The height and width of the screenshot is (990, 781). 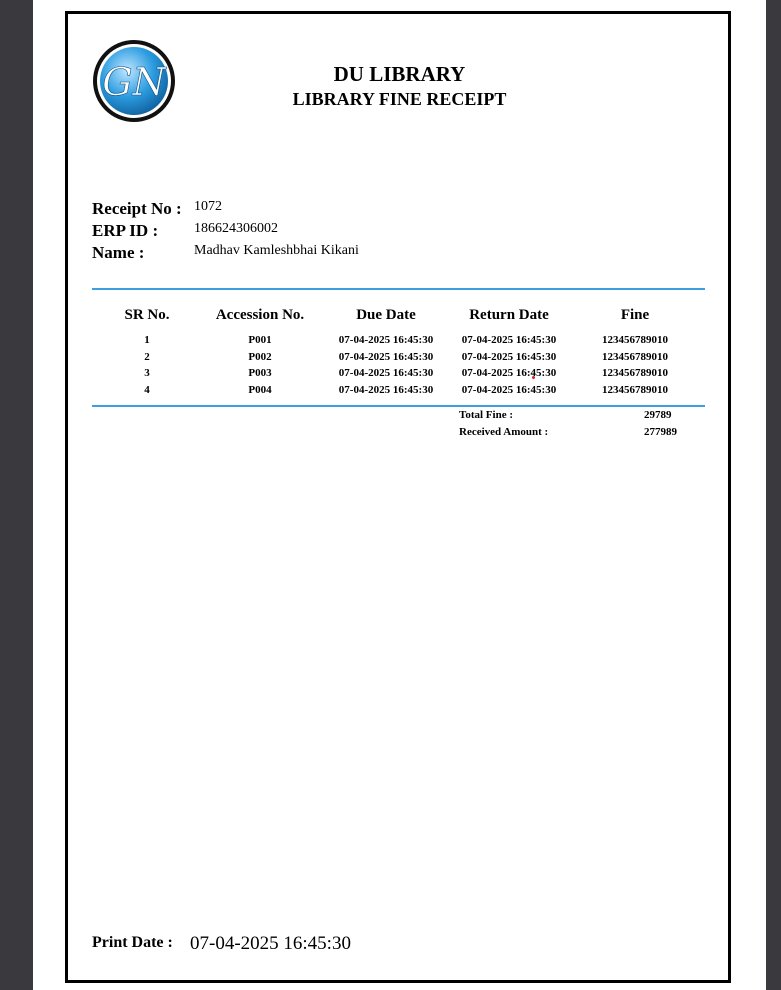 What do you see at coordinates (276, 250) in the screenshot?
I see `name-value: Madhav Kamleshbhai Kikani` at bounding box center [276, 250].